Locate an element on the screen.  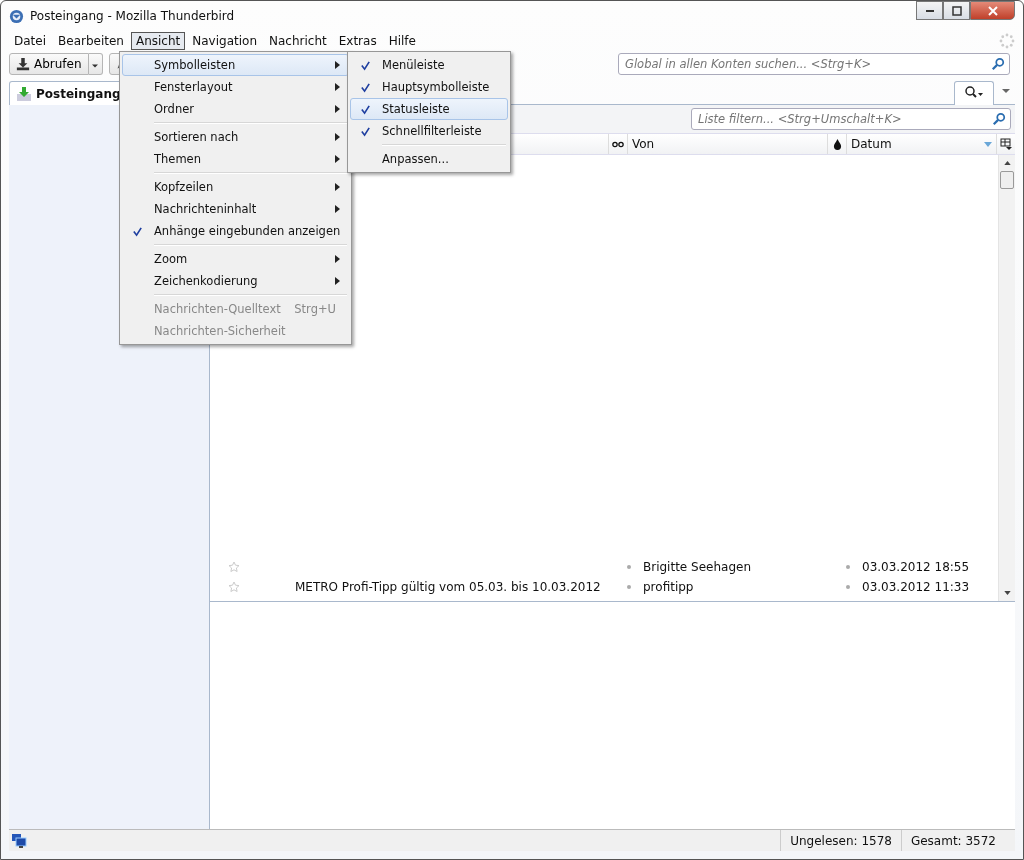
scroll-down-icon is located at coordinates (1007, 593).